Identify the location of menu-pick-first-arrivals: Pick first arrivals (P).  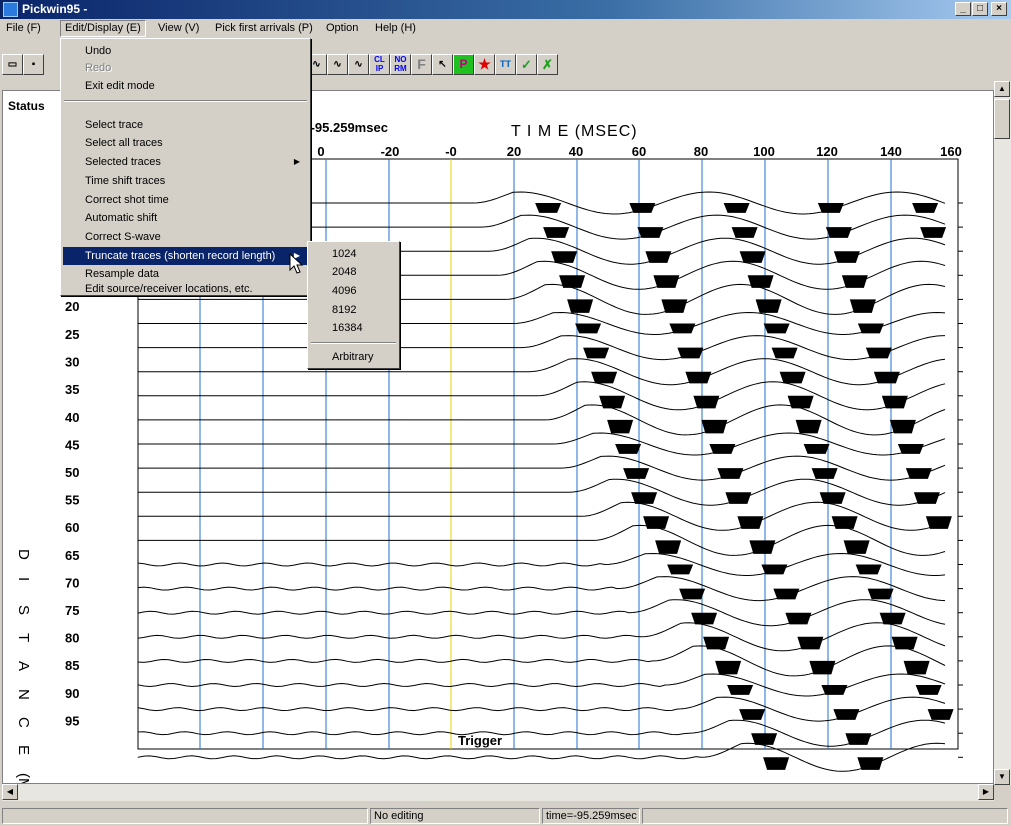
(264, 28).